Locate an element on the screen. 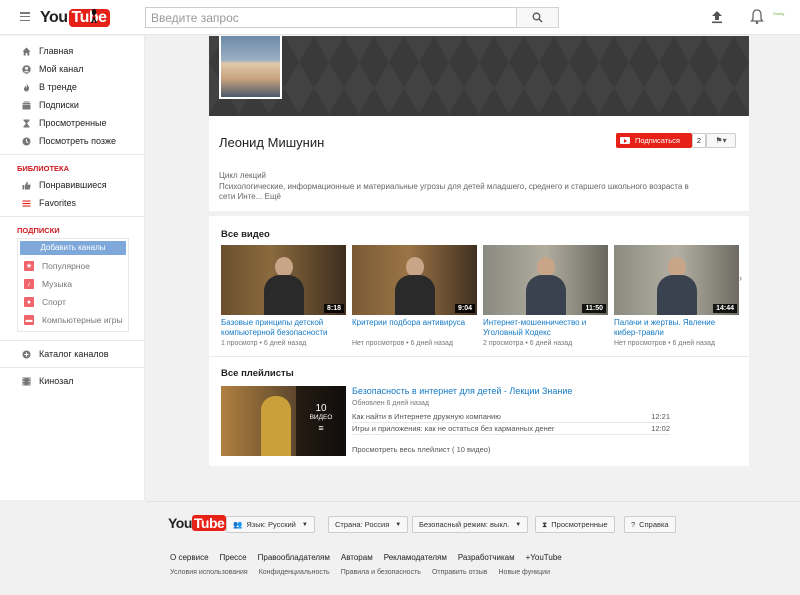 The width and height of the screenshot is (800, 595). clock-icon is located at coordinates (26, 141).